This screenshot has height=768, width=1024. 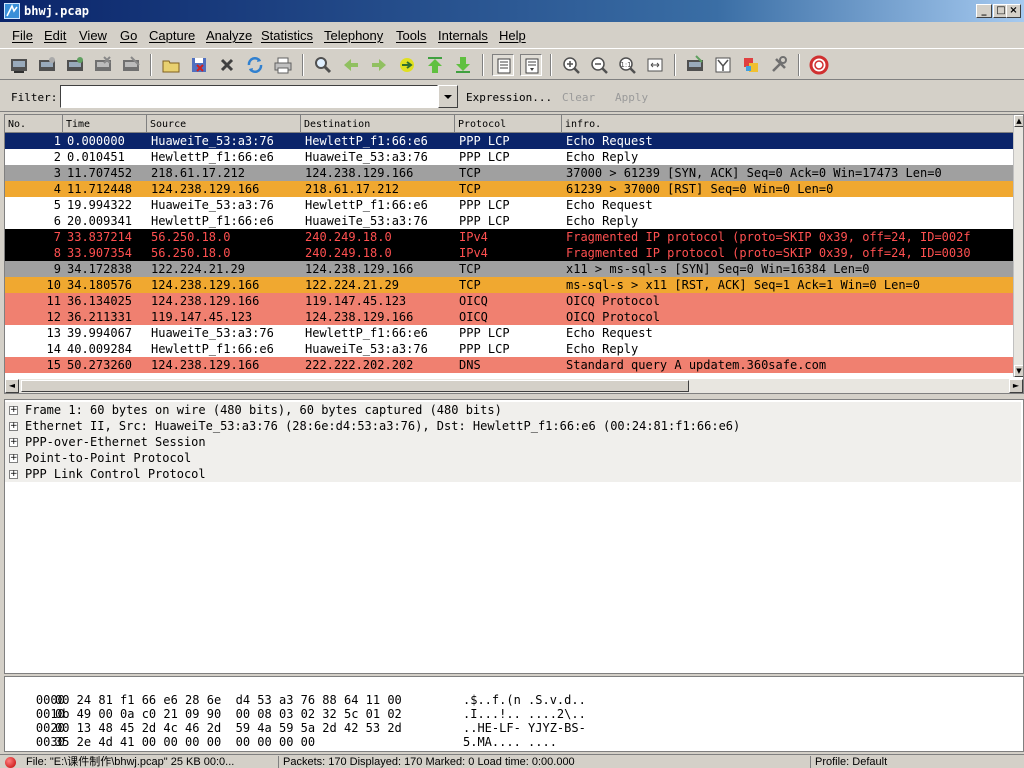 I want to click on go-last-packet-icon, so click(x=463, y=65).